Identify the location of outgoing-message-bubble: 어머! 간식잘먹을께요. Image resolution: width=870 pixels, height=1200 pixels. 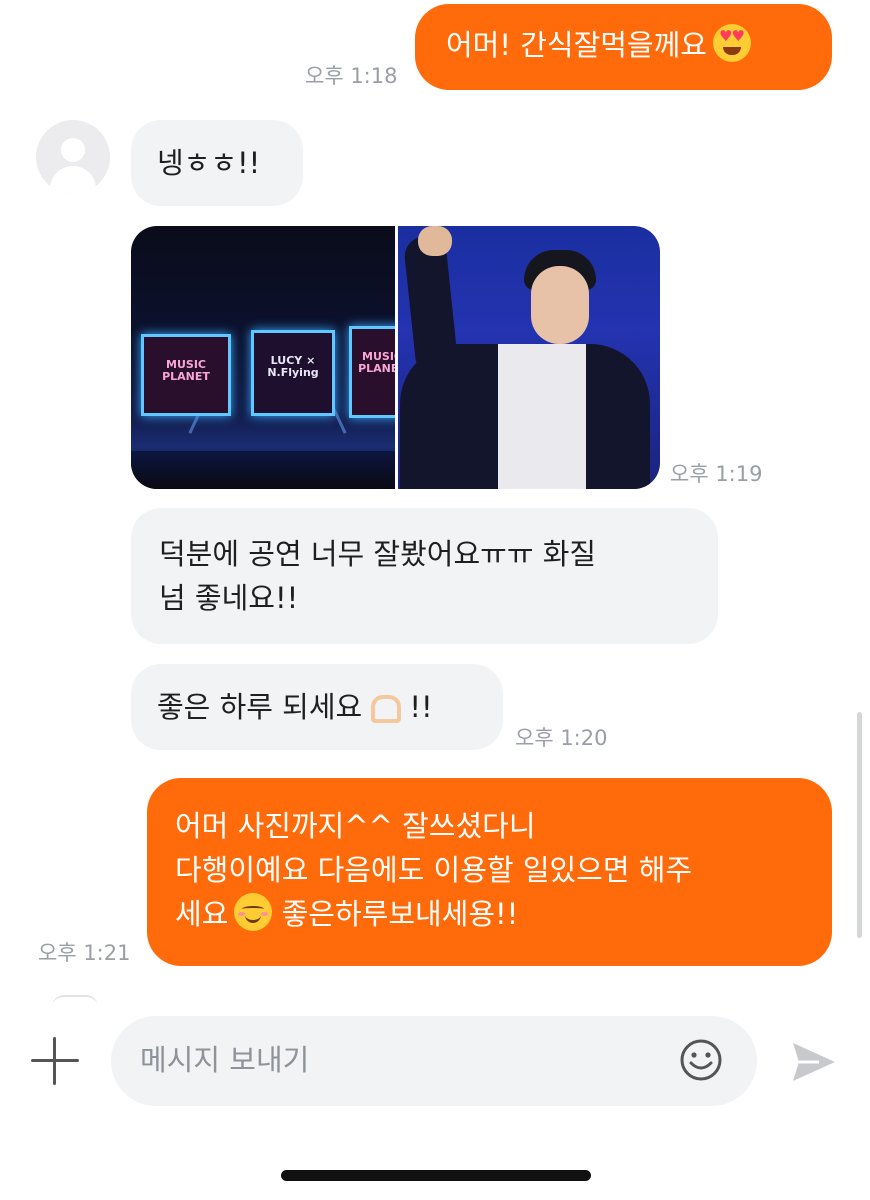
(623, 47).